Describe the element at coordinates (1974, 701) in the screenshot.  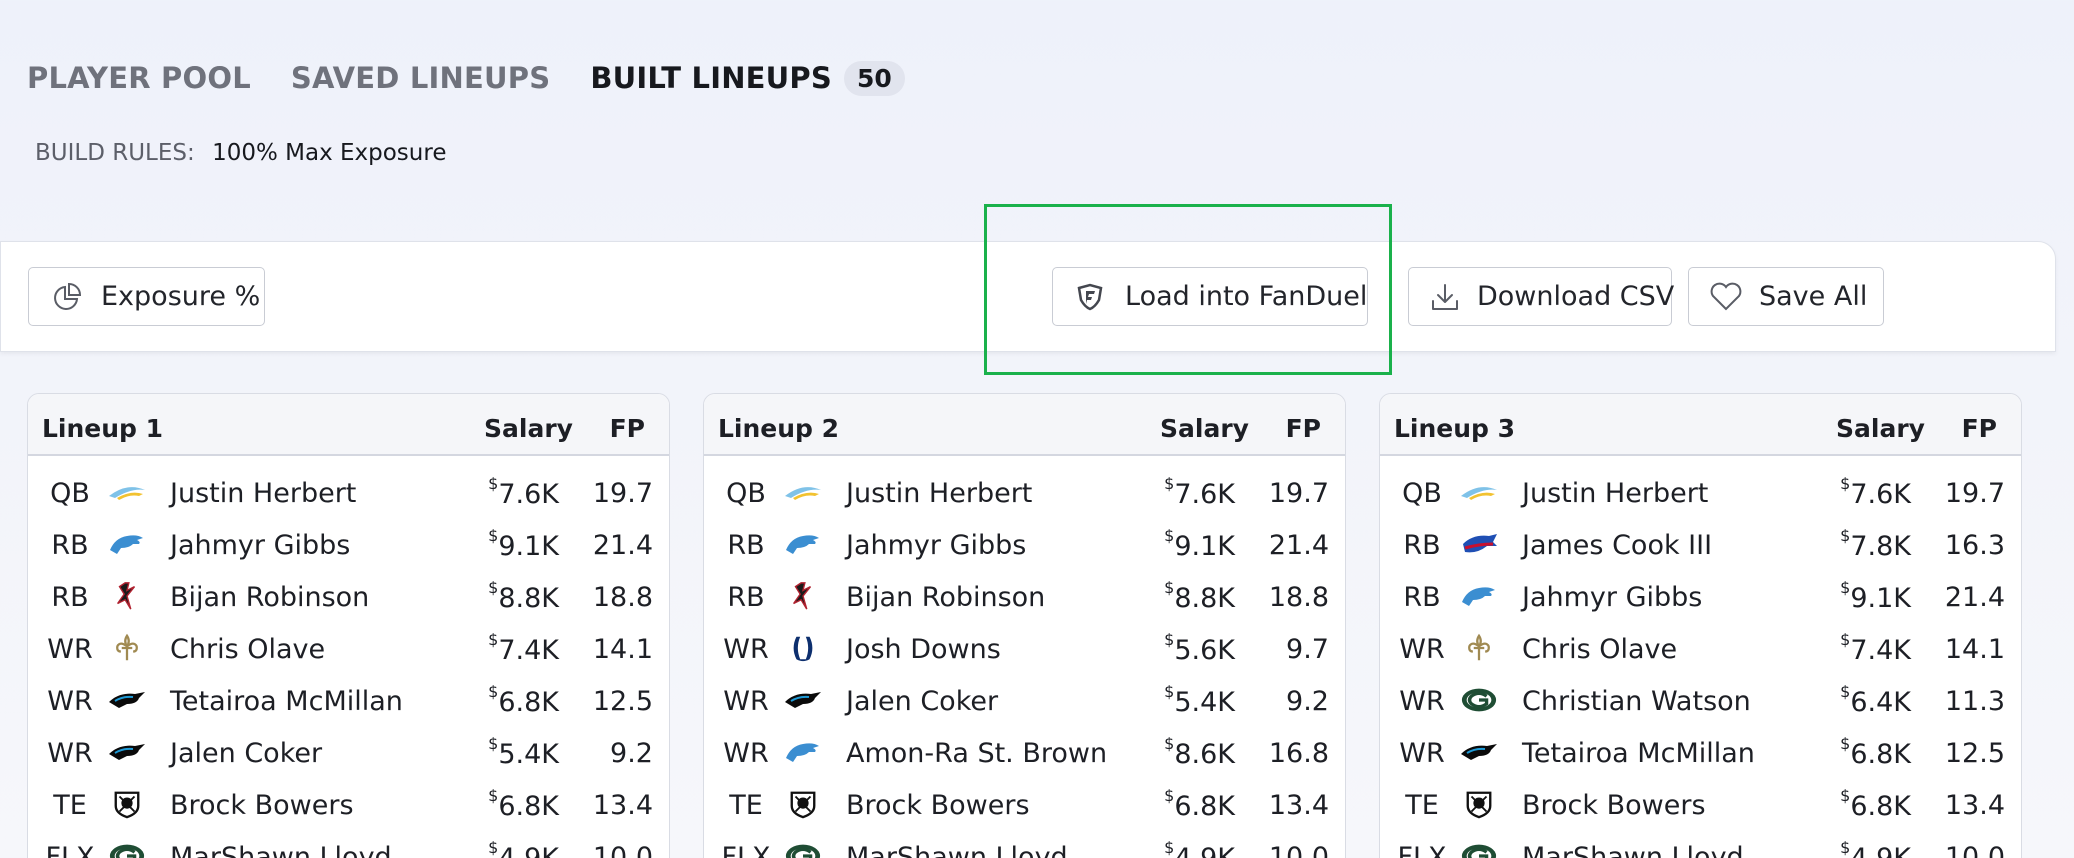
I see `player-fp: 11.3` at that location.